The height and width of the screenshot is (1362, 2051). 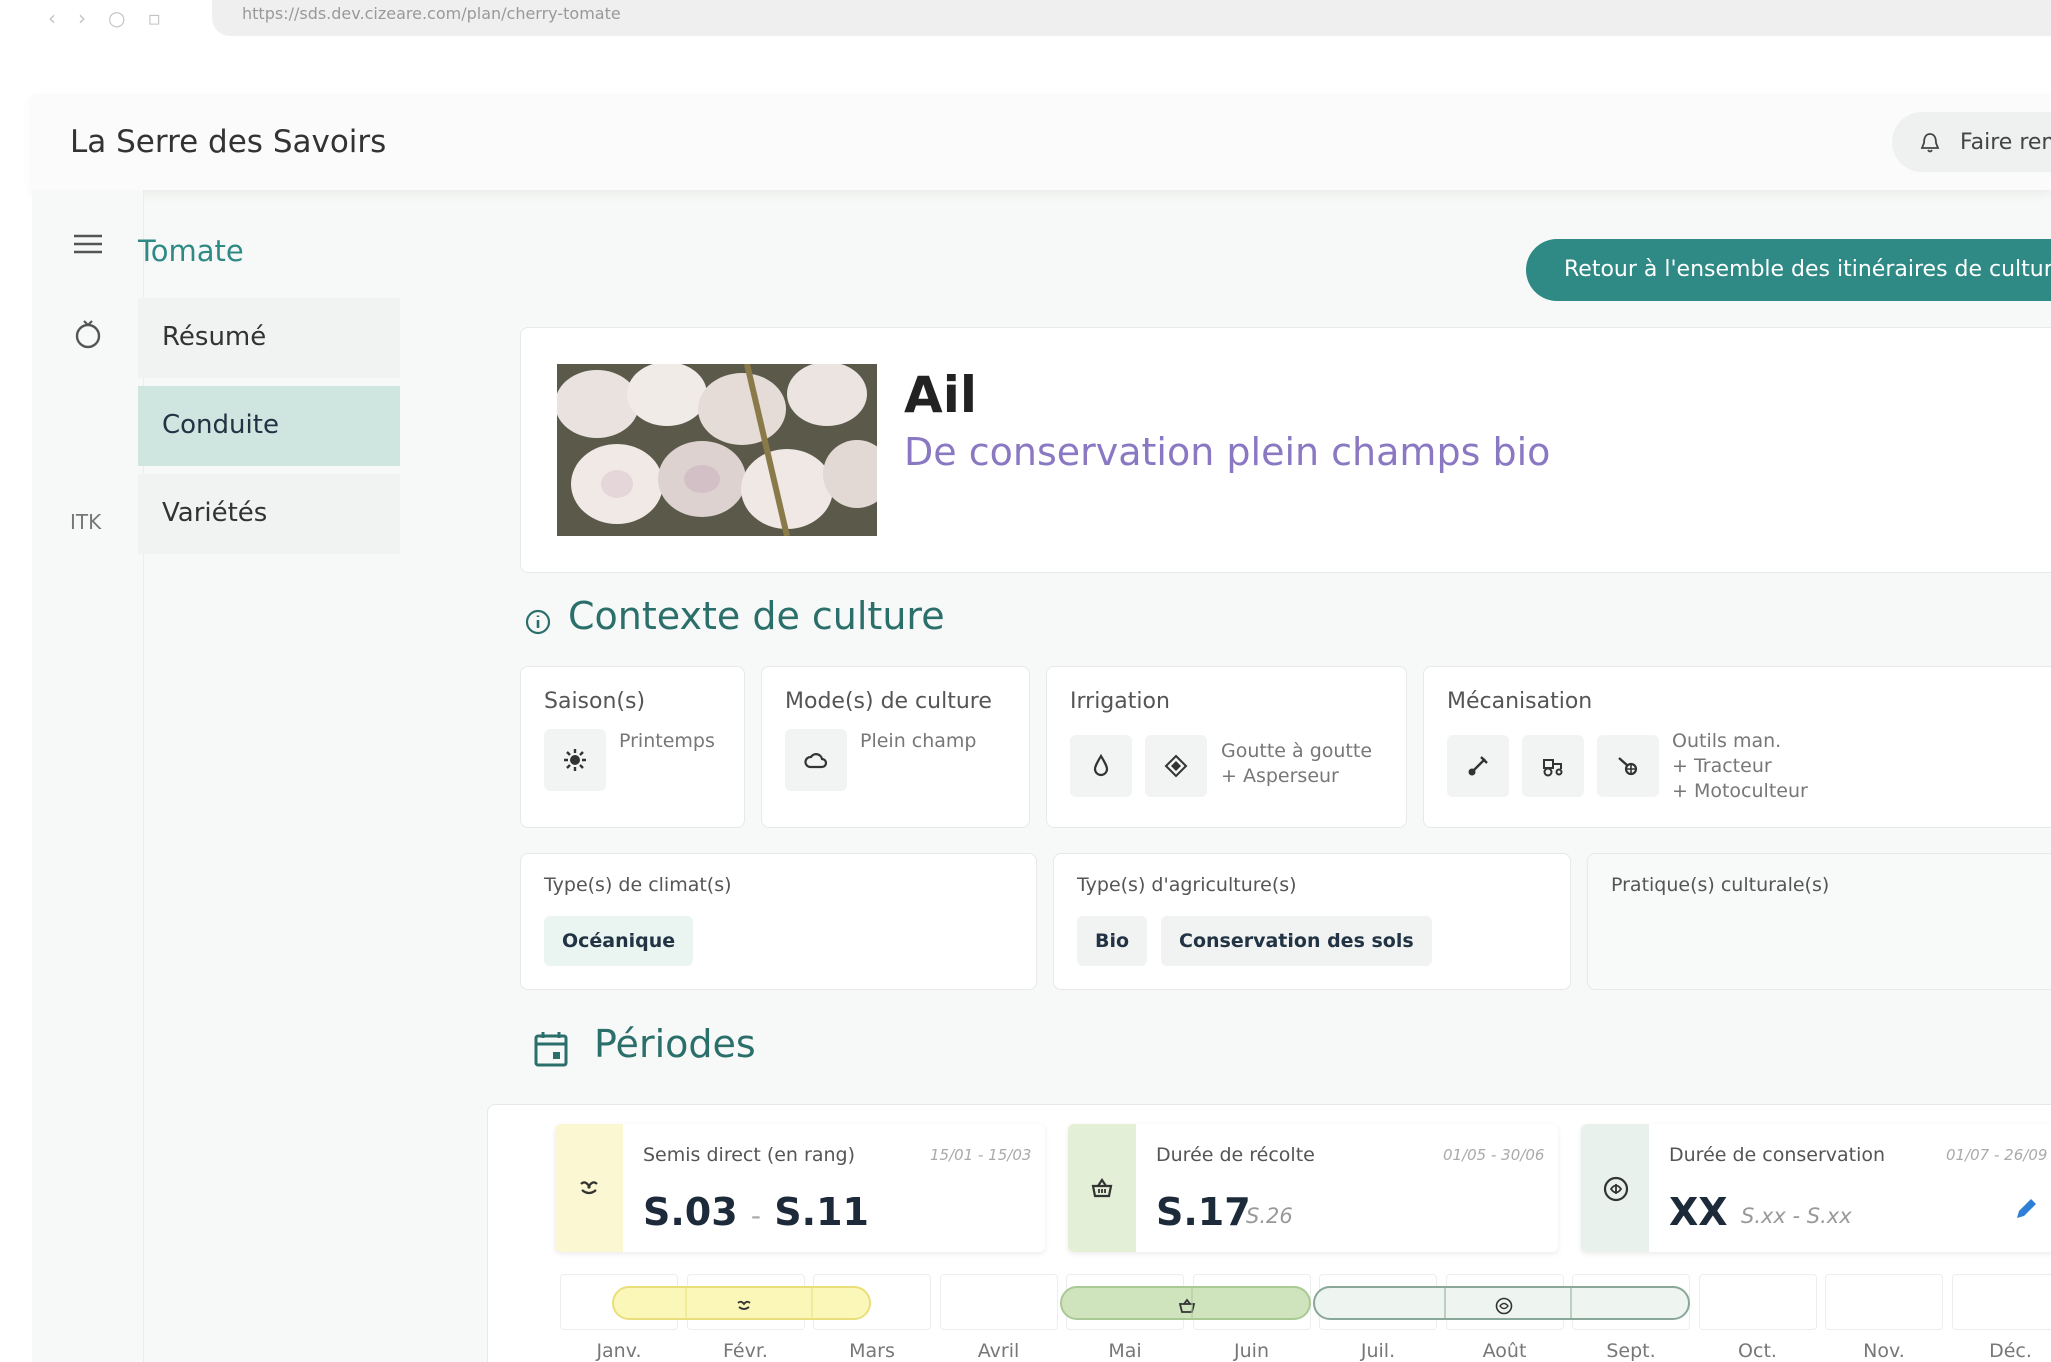 I want to click on month-label: Août, so click(x=1504, y=1351).